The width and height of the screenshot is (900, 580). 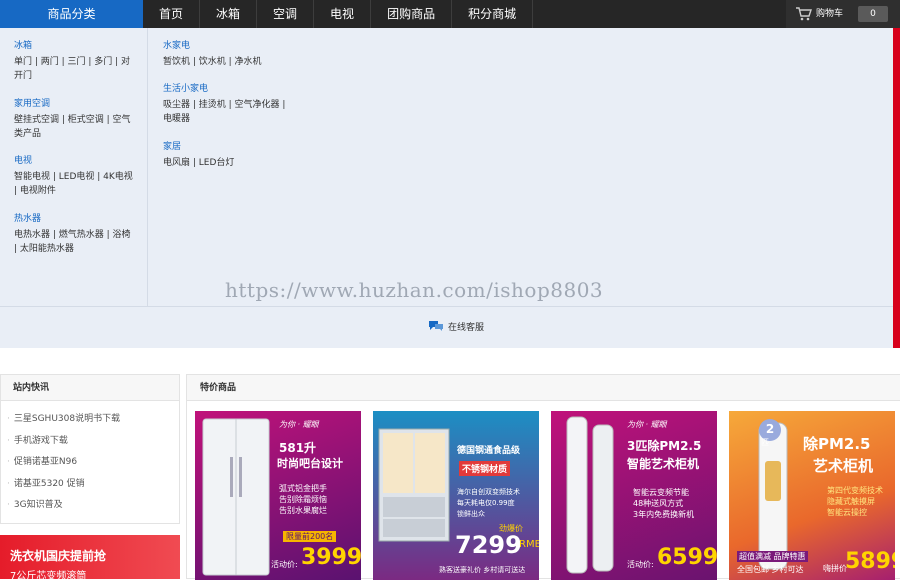 I want to click on product-price: 5899, so click(x=870, y=561).